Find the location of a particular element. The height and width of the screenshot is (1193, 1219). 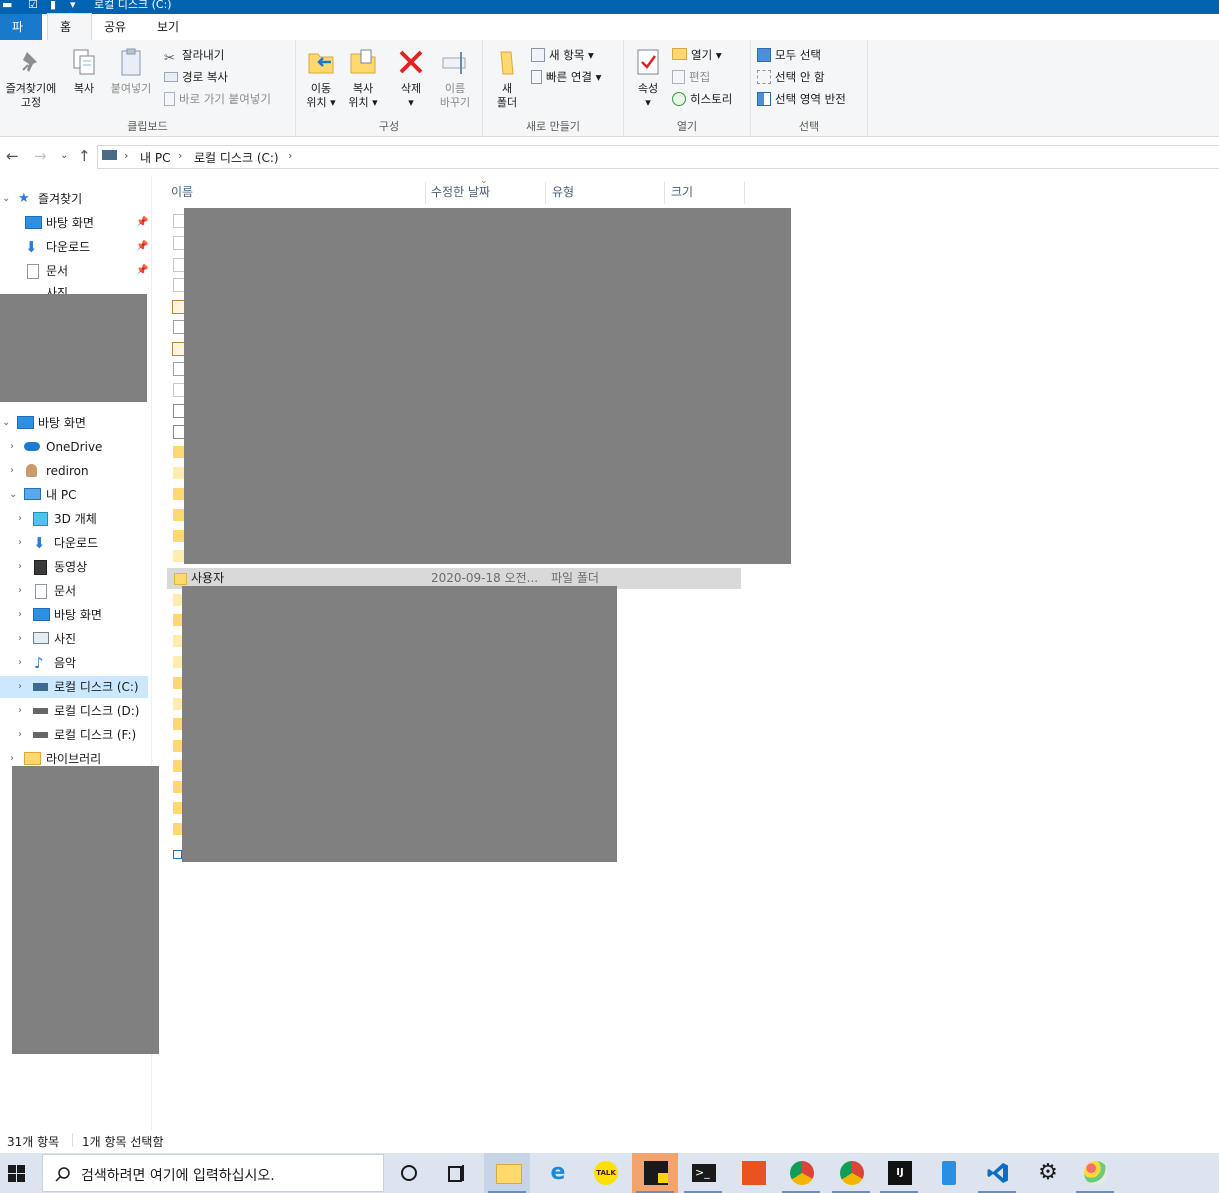

taskbar-orange-app is located at coordinates (753, 1173).